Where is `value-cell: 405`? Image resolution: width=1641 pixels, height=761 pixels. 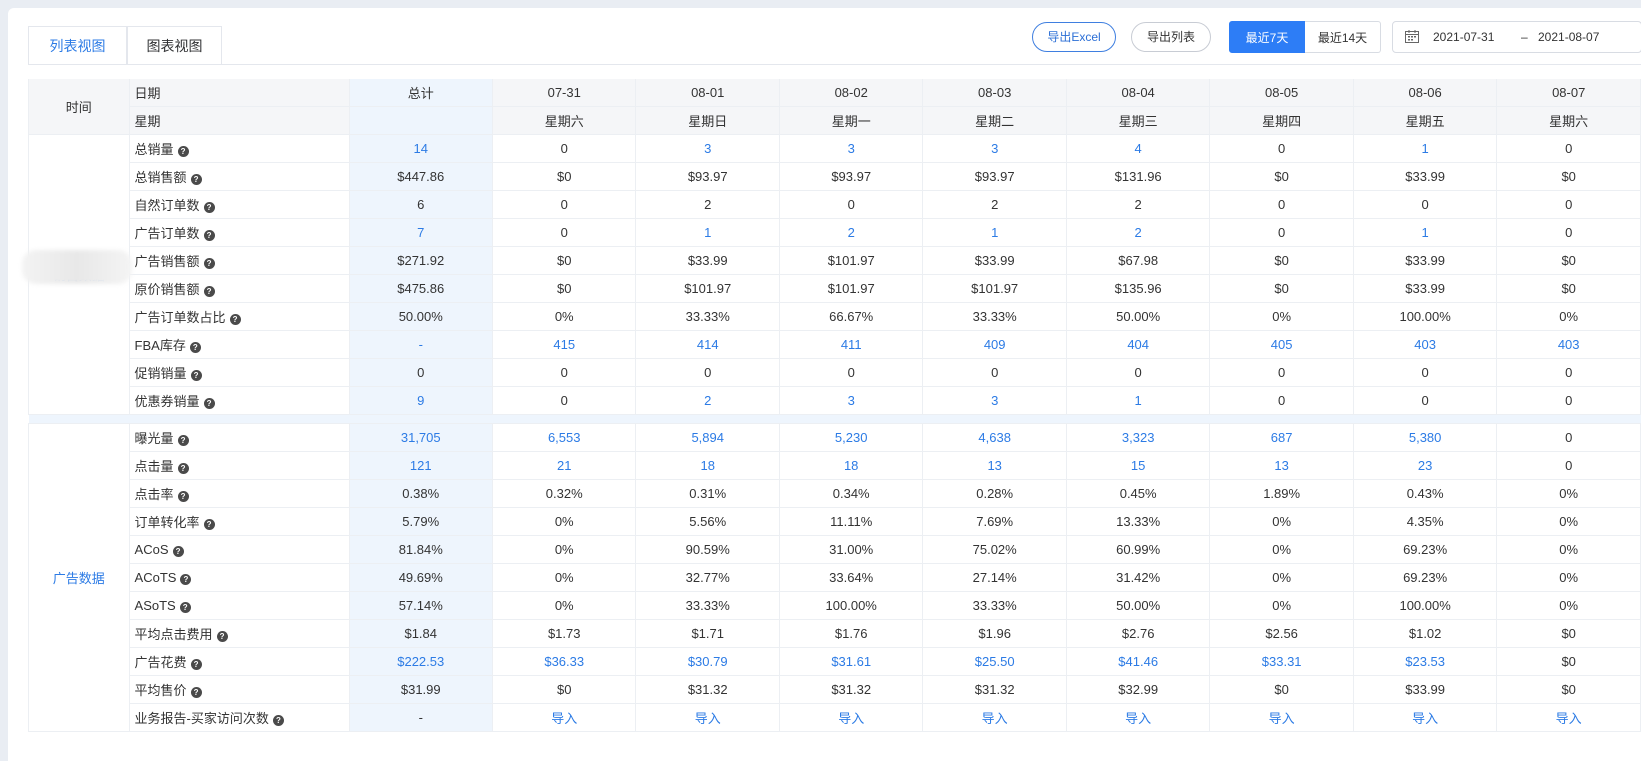
value-cell: 405 is located at coordinates (1281, 344).